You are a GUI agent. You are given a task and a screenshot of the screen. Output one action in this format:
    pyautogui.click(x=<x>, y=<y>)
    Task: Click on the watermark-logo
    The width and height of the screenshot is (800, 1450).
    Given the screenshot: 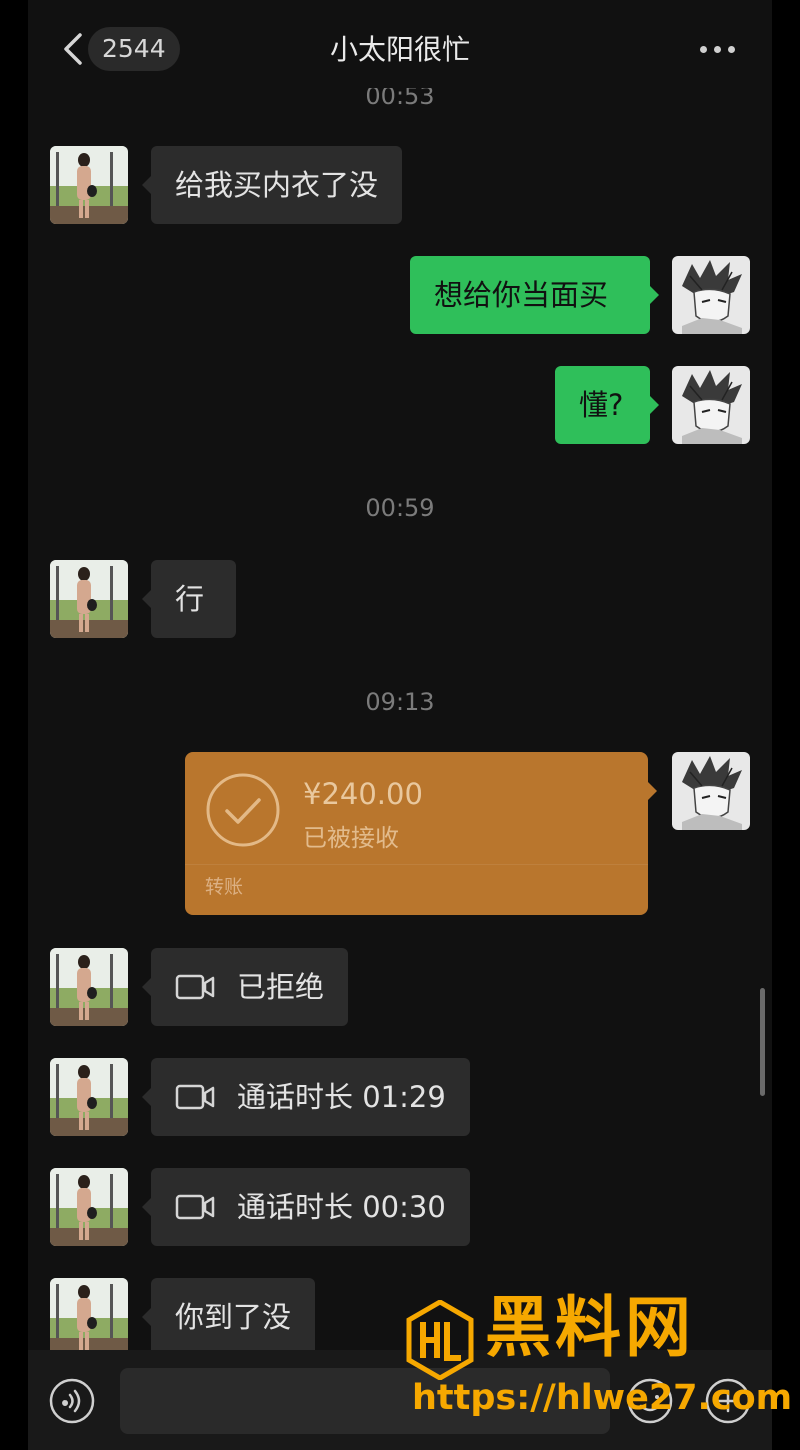 What is the action you would take?
    pyautogui.click(x=440, y=1340)
    